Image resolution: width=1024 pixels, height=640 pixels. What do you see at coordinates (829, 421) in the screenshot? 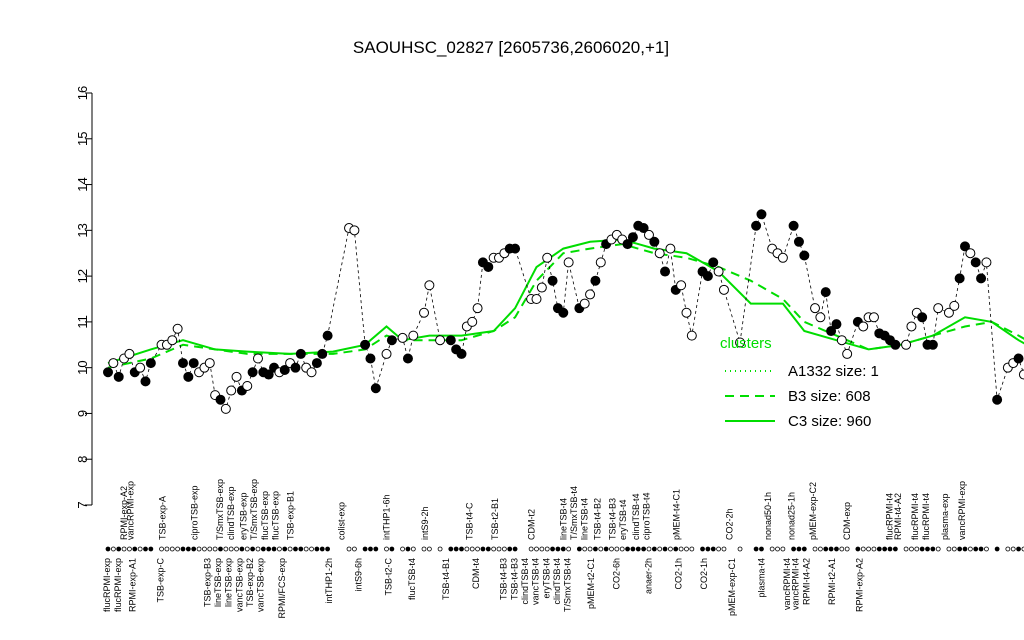
I see `legend-label-c3: C3 size: 960` at bounding box center [829, 421].